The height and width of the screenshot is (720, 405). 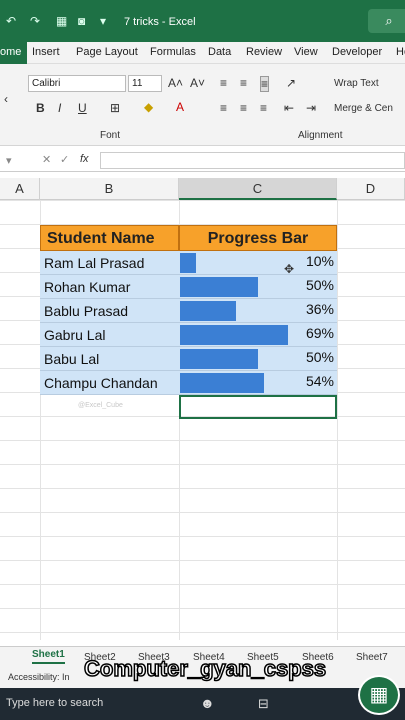 I want to click on column-d-header: D, so click(x=371, y=189).